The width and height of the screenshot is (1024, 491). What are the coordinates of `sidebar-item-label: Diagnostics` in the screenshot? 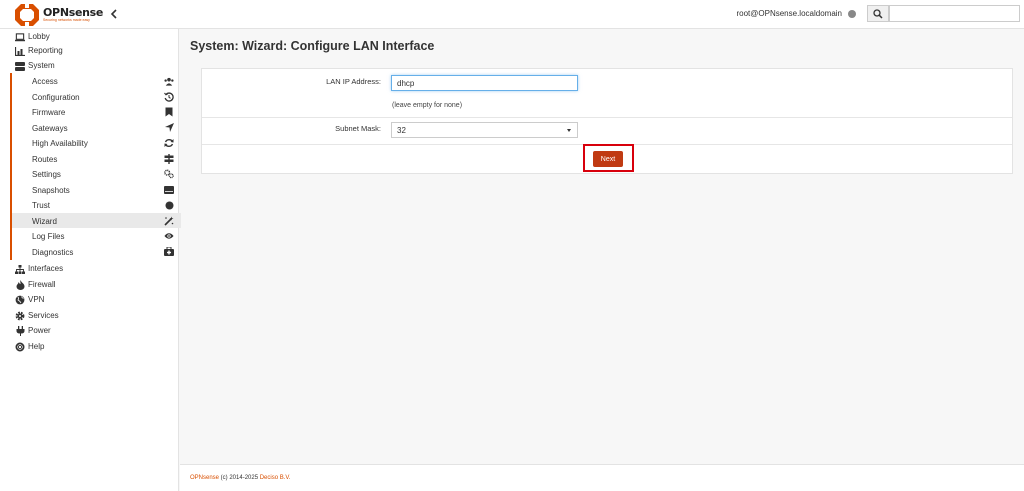 It's located at (53, 252).